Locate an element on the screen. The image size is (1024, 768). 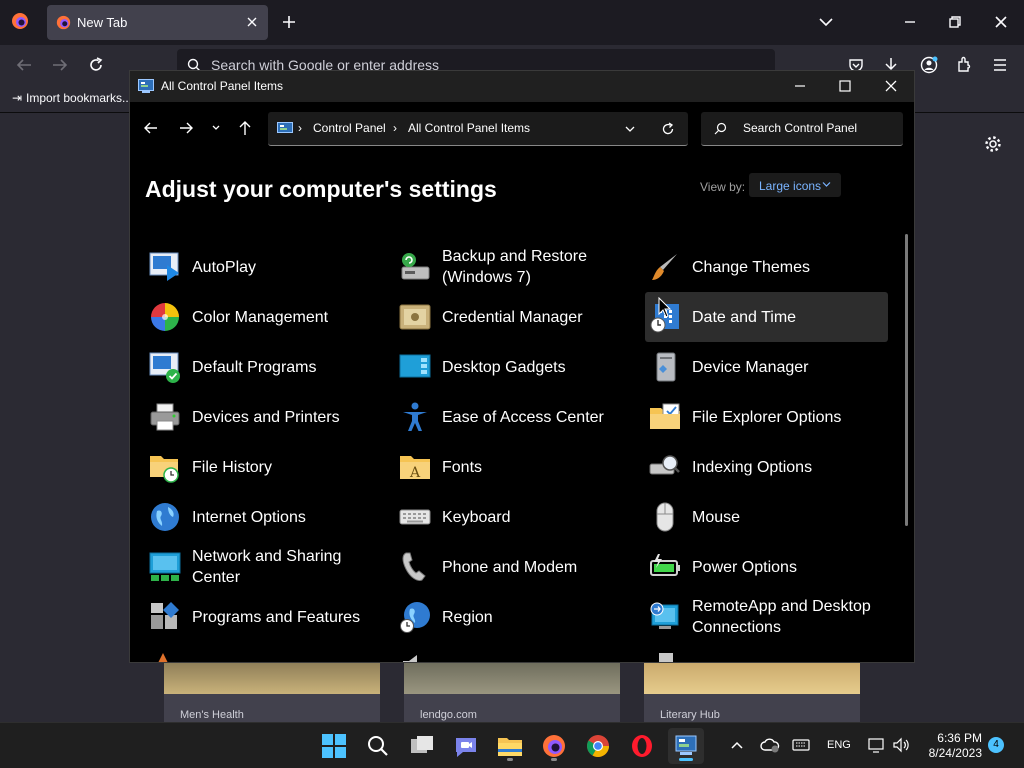
breadcrumb-all-items: All Control Panel Items is located at coordinates (469, 128).